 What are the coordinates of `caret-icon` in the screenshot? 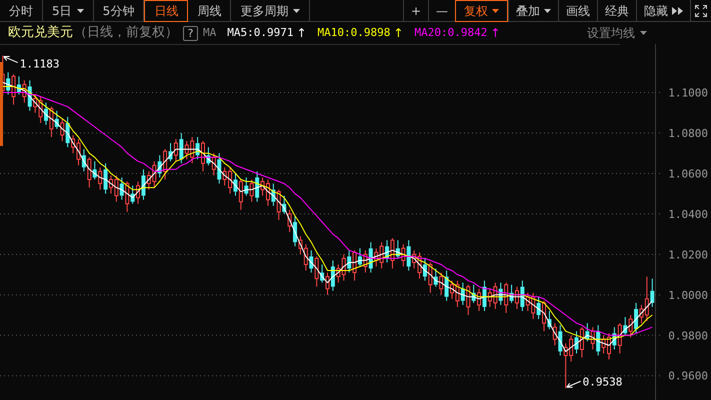 It's located at (643, 33).